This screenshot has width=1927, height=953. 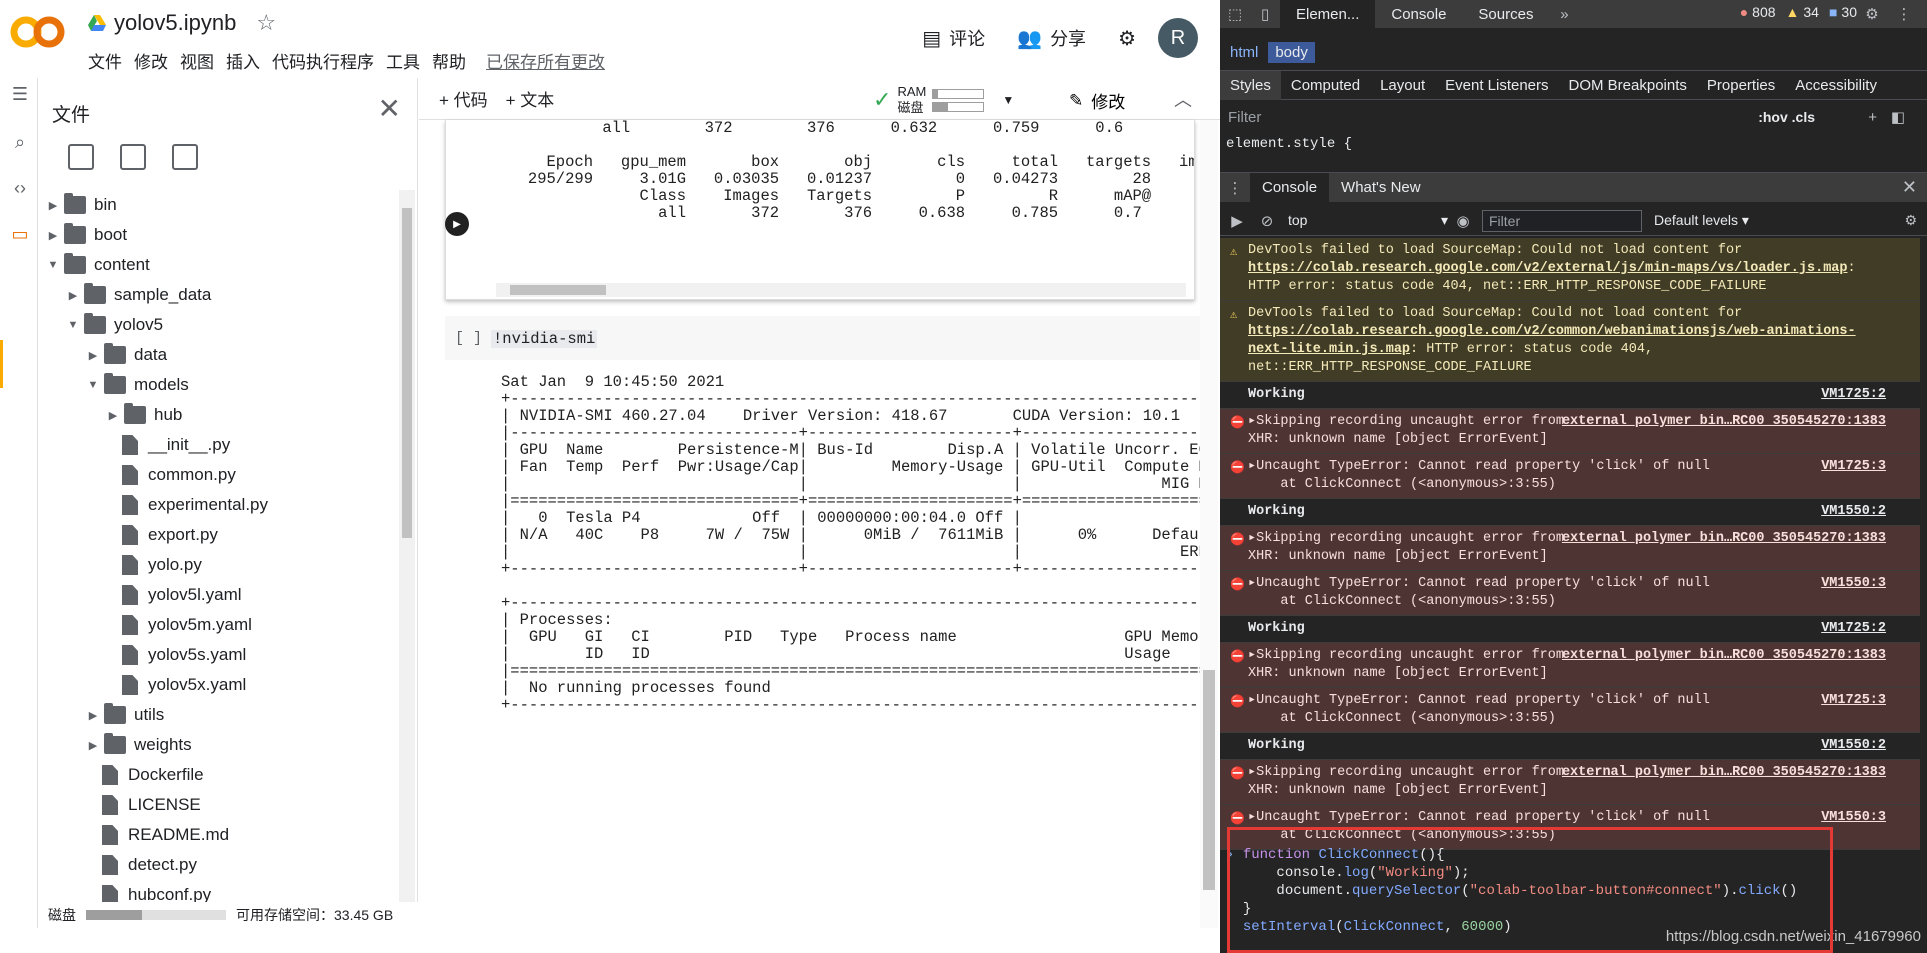 What do you see at coordinates (133, 157) in the screenshot?
I see `refresh-folder-icon` at bounding box center [133, 157].